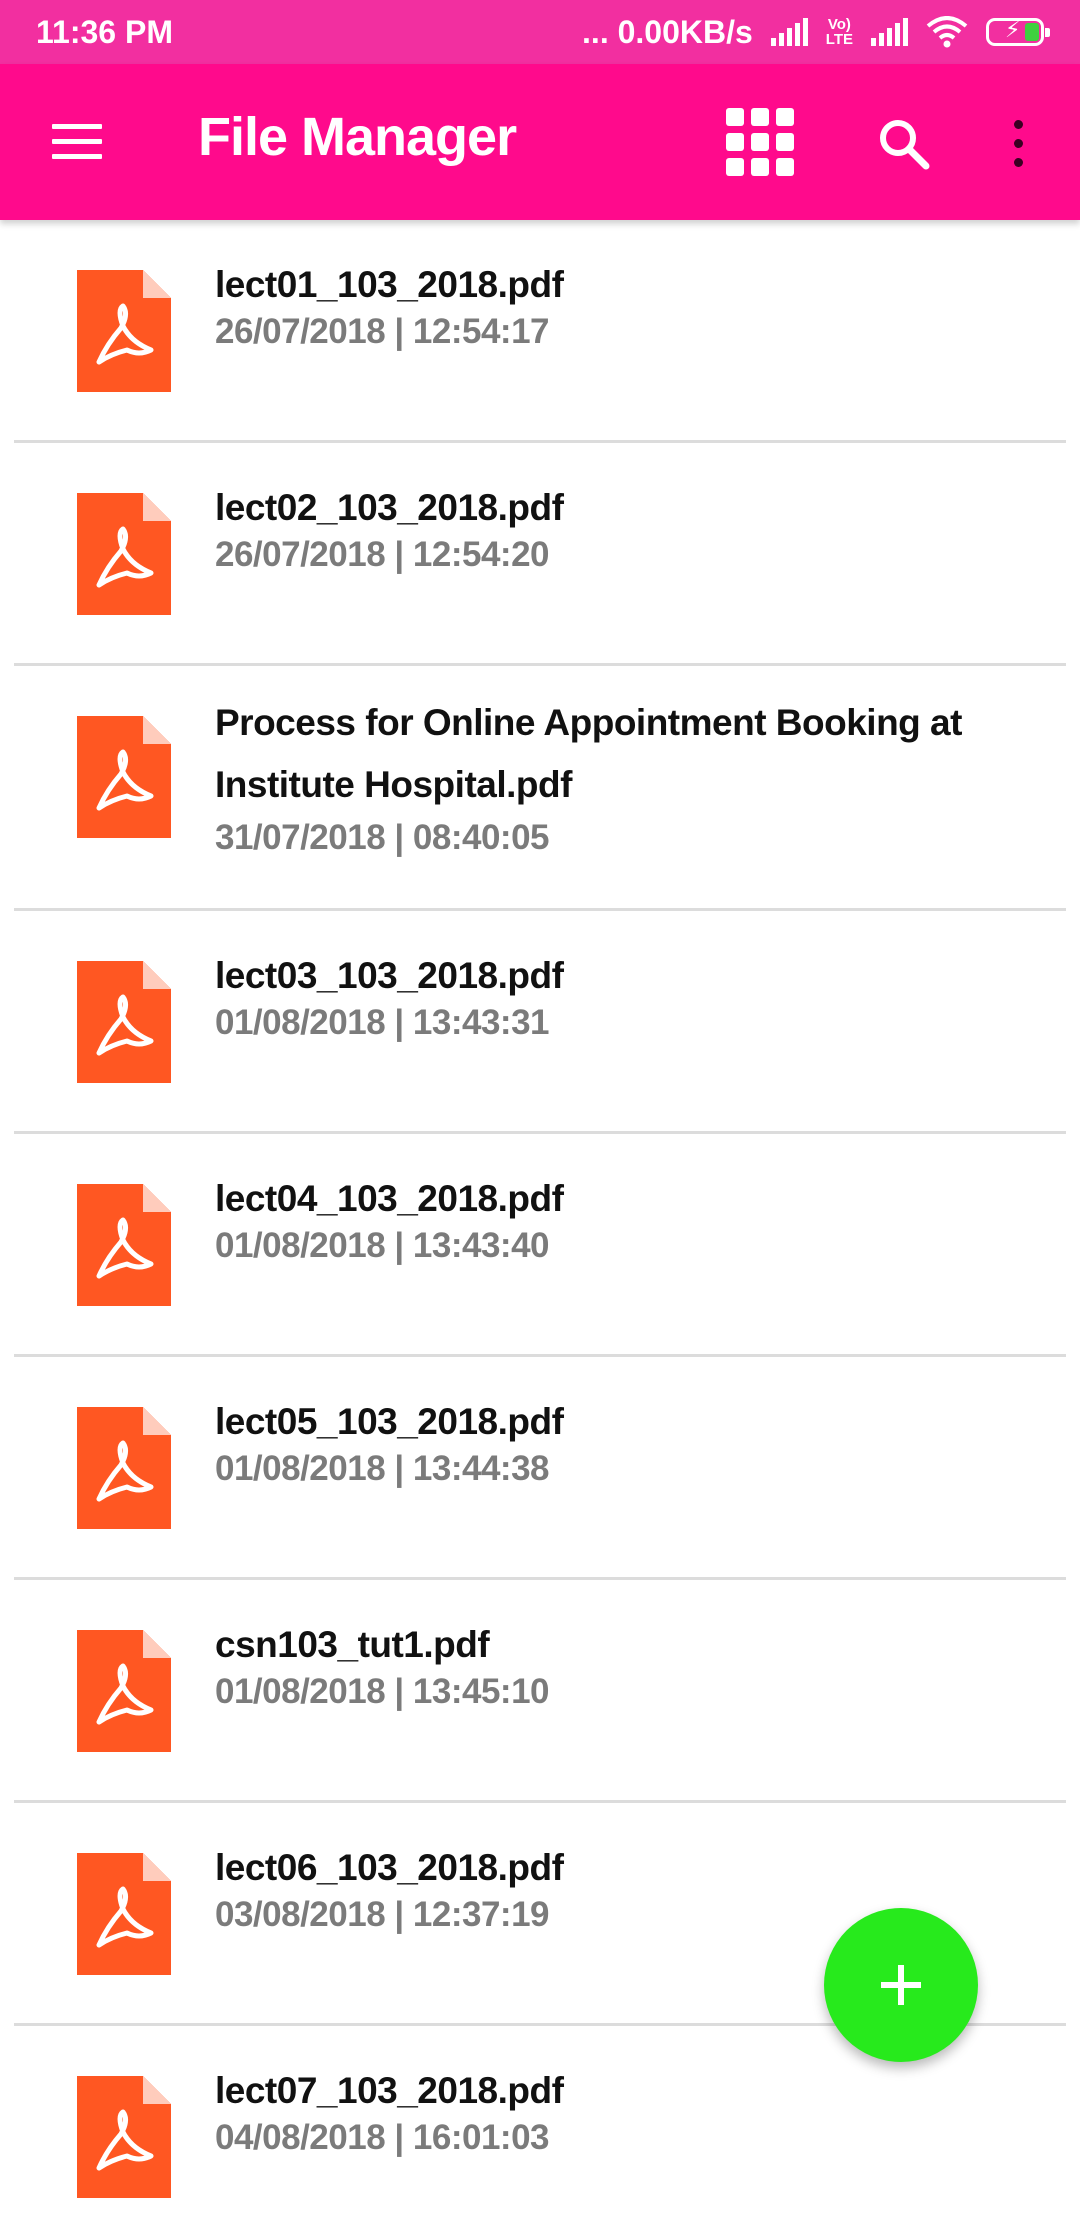  I want to click on file-date: 04/08/2018 | 16:01:03, so click(382, 2137).